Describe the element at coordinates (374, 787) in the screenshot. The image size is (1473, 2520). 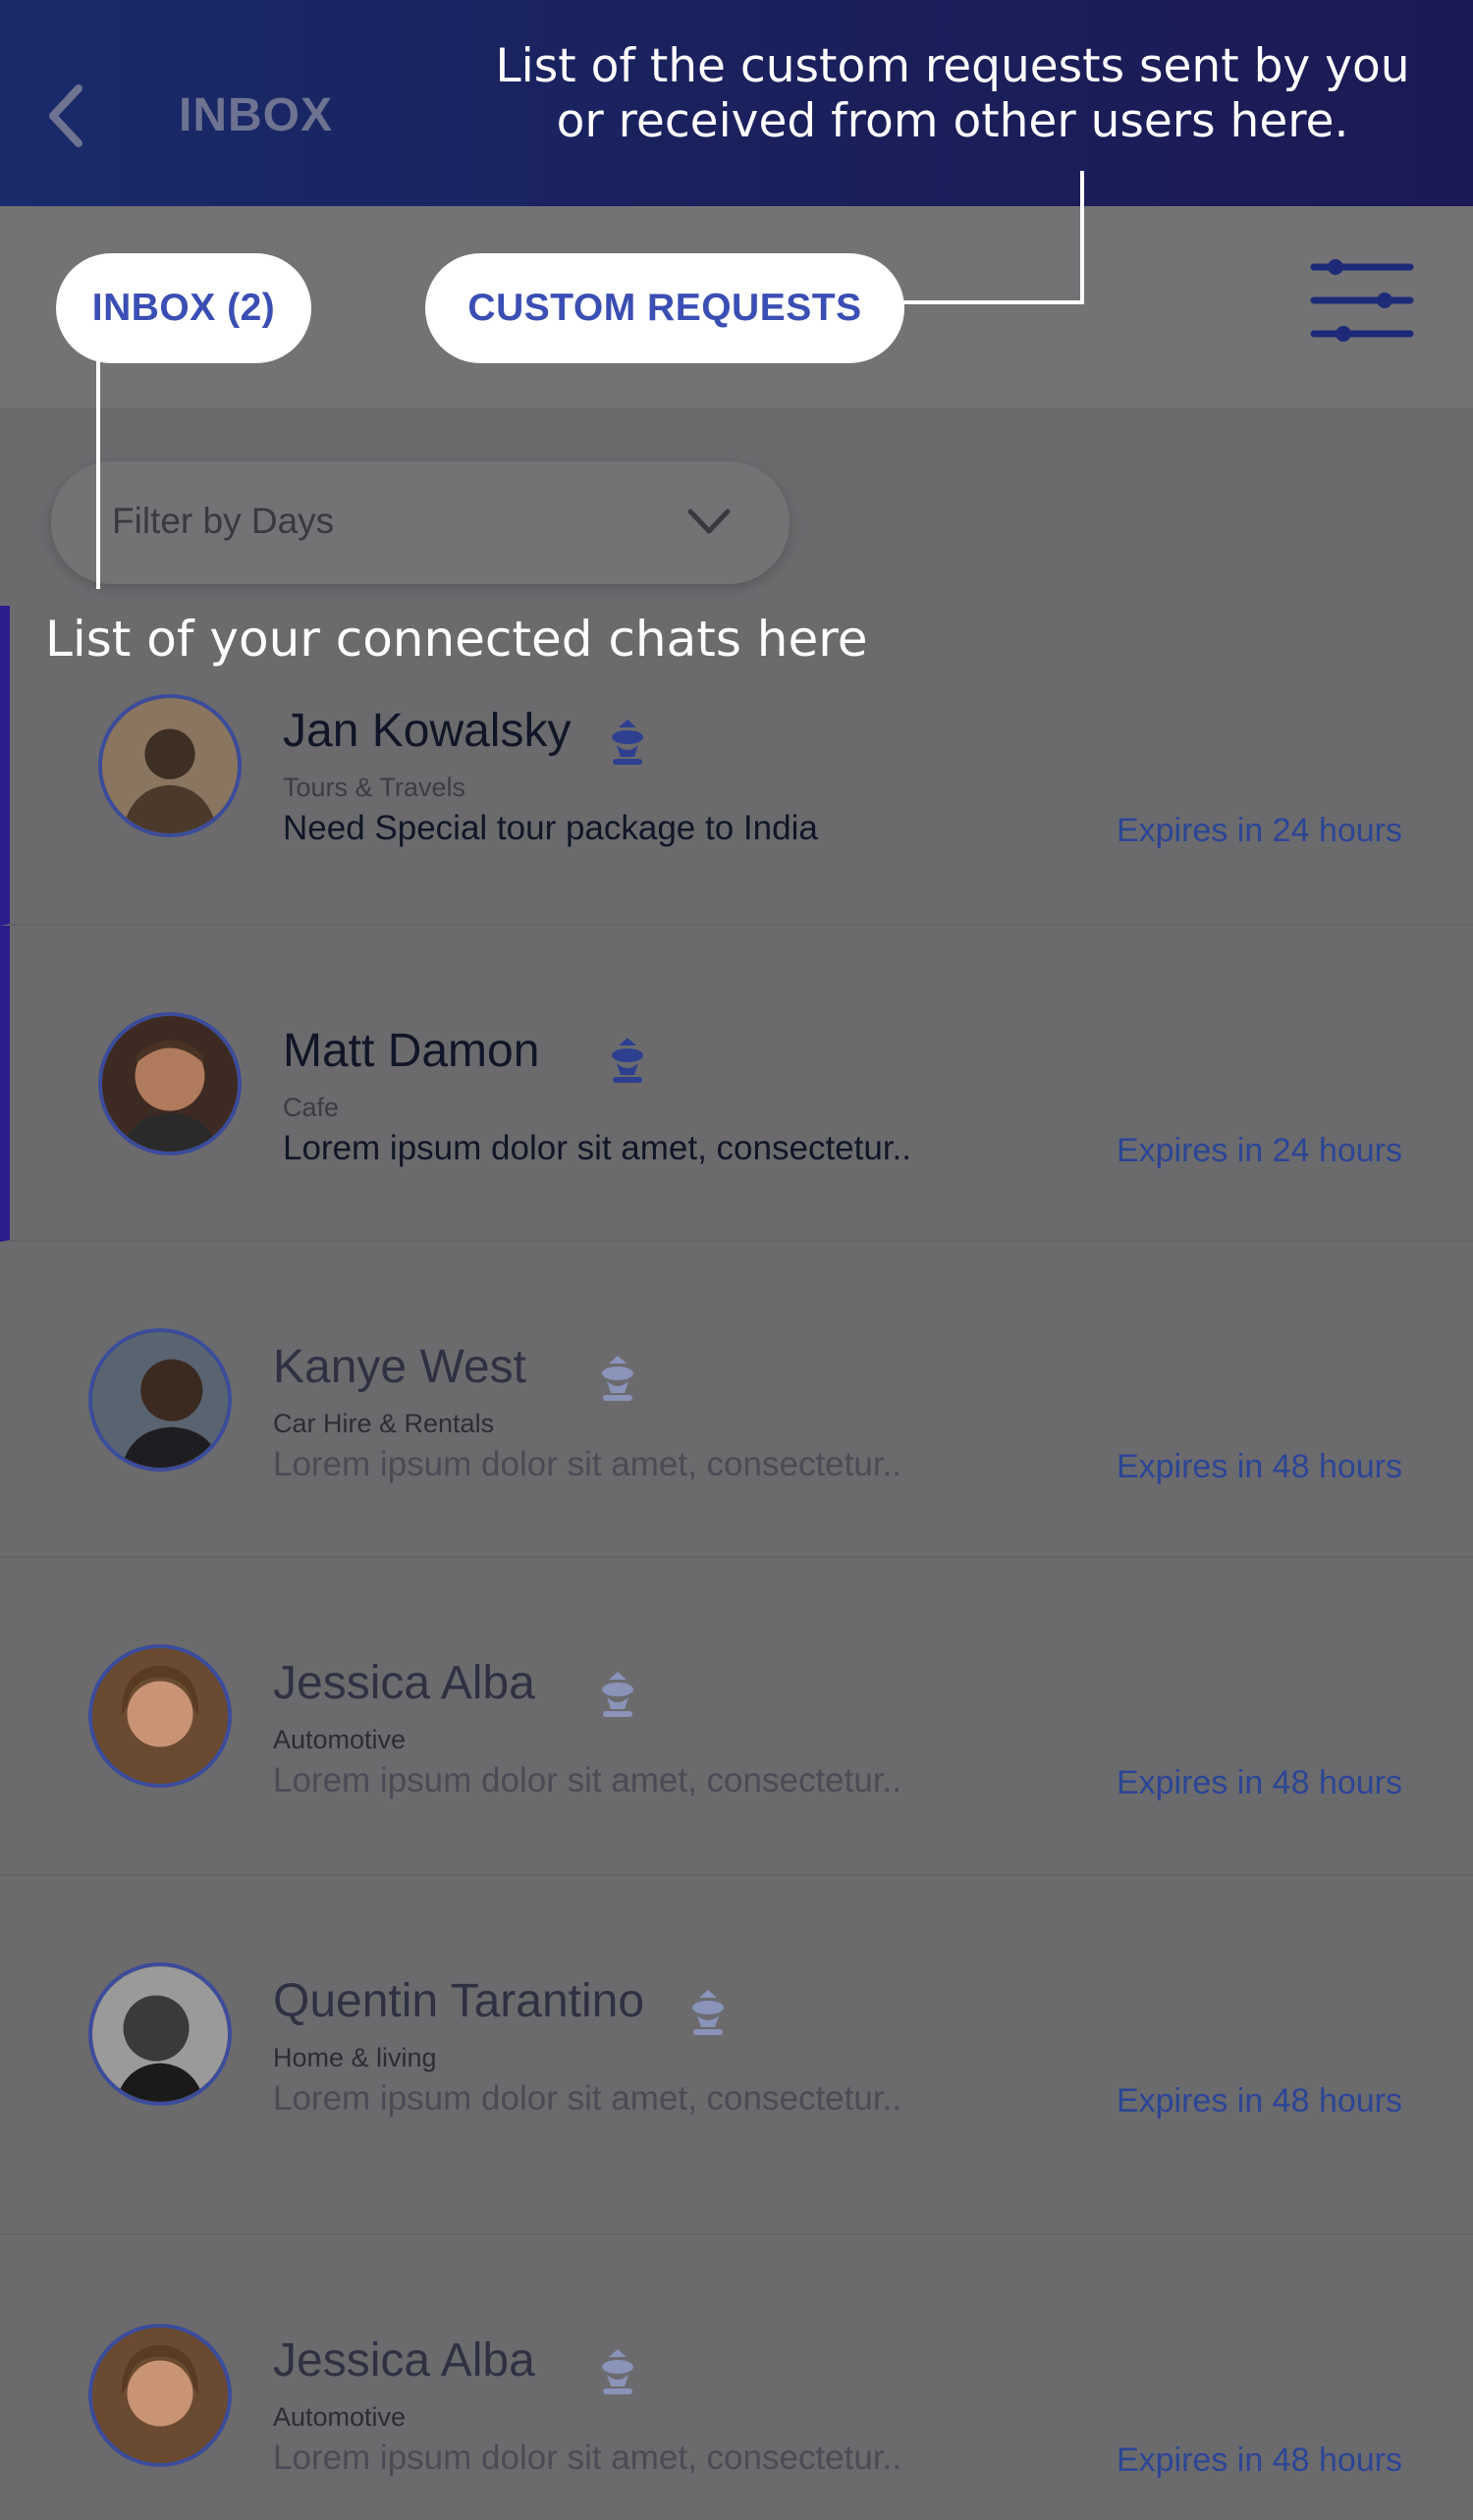
I see `chat-category: Tours & Travels` at that location.